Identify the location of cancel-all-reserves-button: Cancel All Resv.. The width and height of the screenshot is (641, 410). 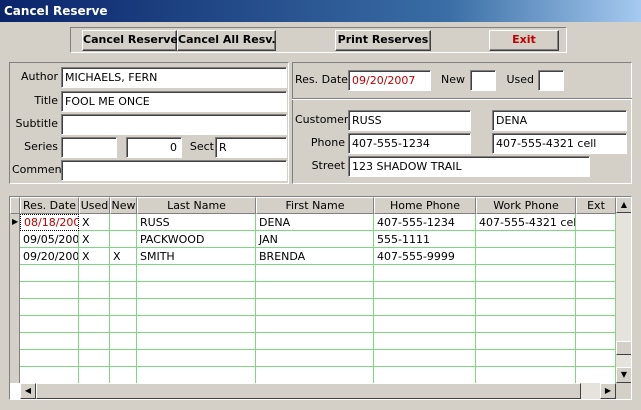
(226, 40).